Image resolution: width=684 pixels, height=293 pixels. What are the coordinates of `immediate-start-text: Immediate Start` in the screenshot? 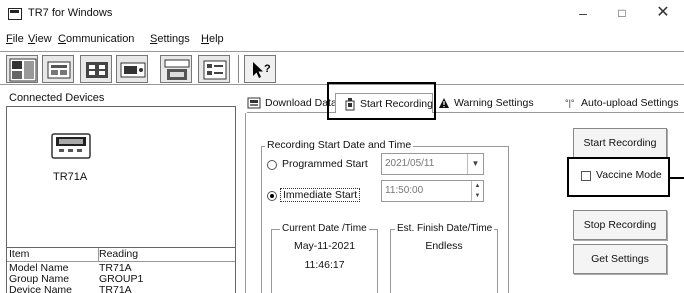 It's located at (320, 195).